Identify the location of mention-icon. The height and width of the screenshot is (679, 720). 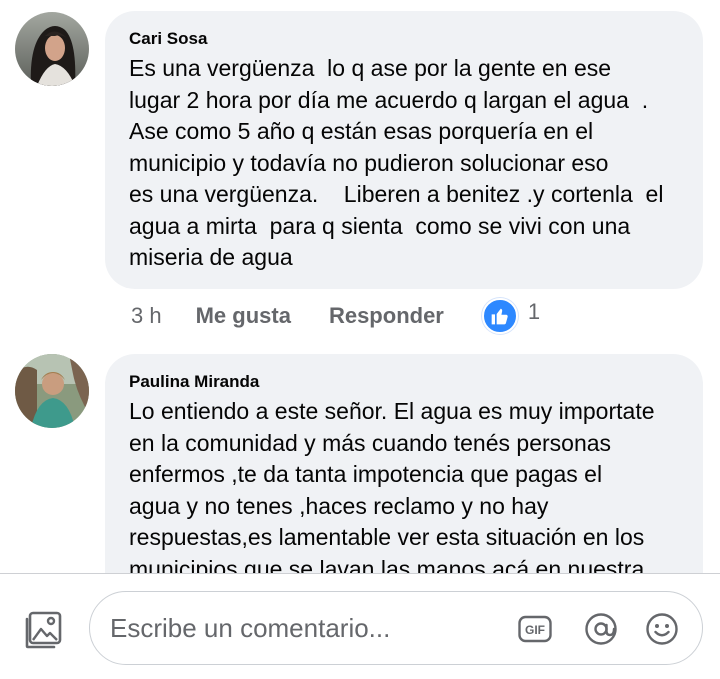
(601, 629).